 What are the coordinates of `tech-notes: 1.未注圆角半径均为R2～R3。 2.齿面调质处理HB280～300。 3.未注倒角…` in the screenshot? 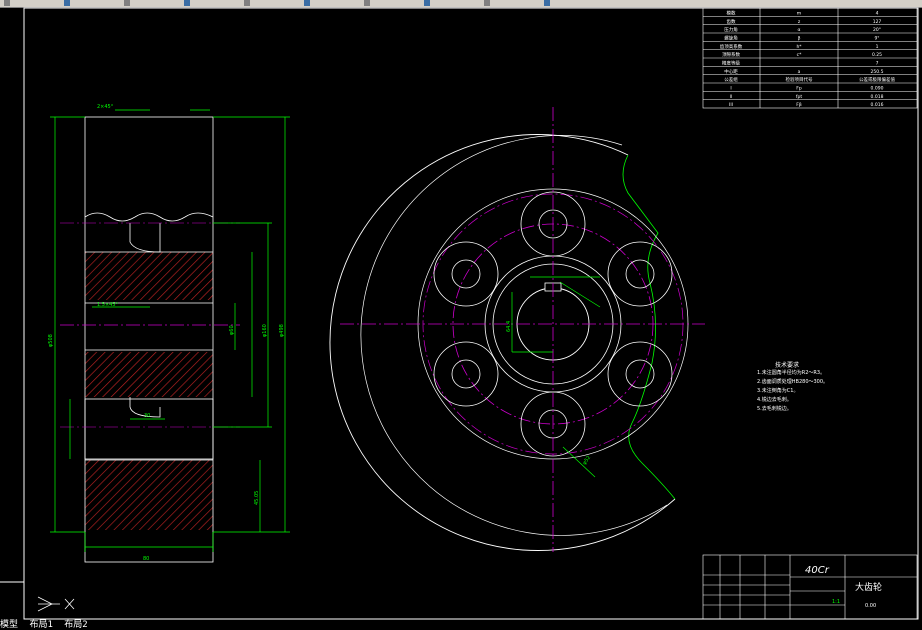 It's located at (792, 391).